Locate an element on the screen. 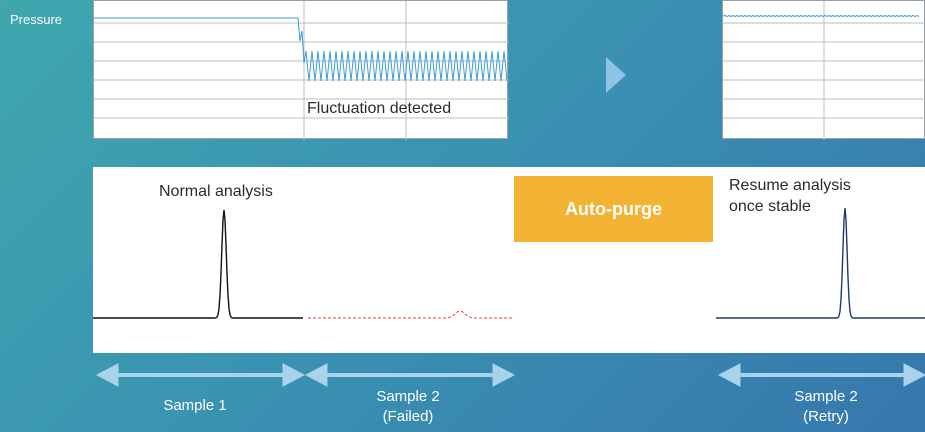  sample2-retry-span-arrow is located at coordinates (821, 375).